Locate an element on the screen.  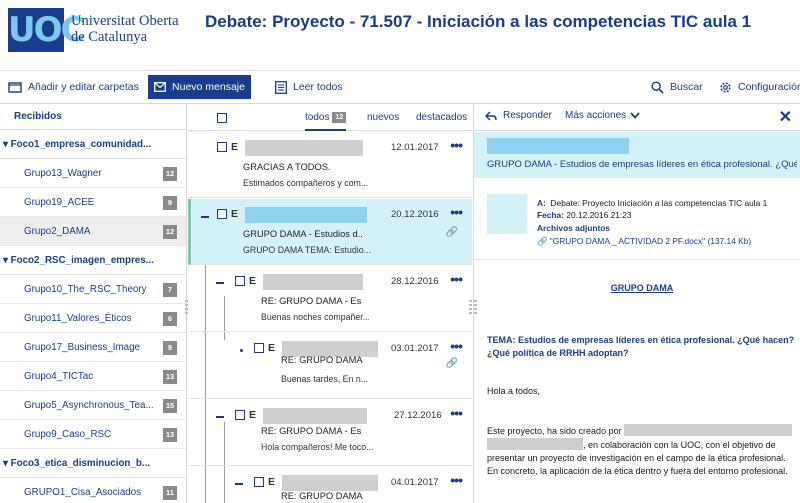
sidebar-item-label: Grupo9_Caso_RSC is located at coordinates (68, 434).